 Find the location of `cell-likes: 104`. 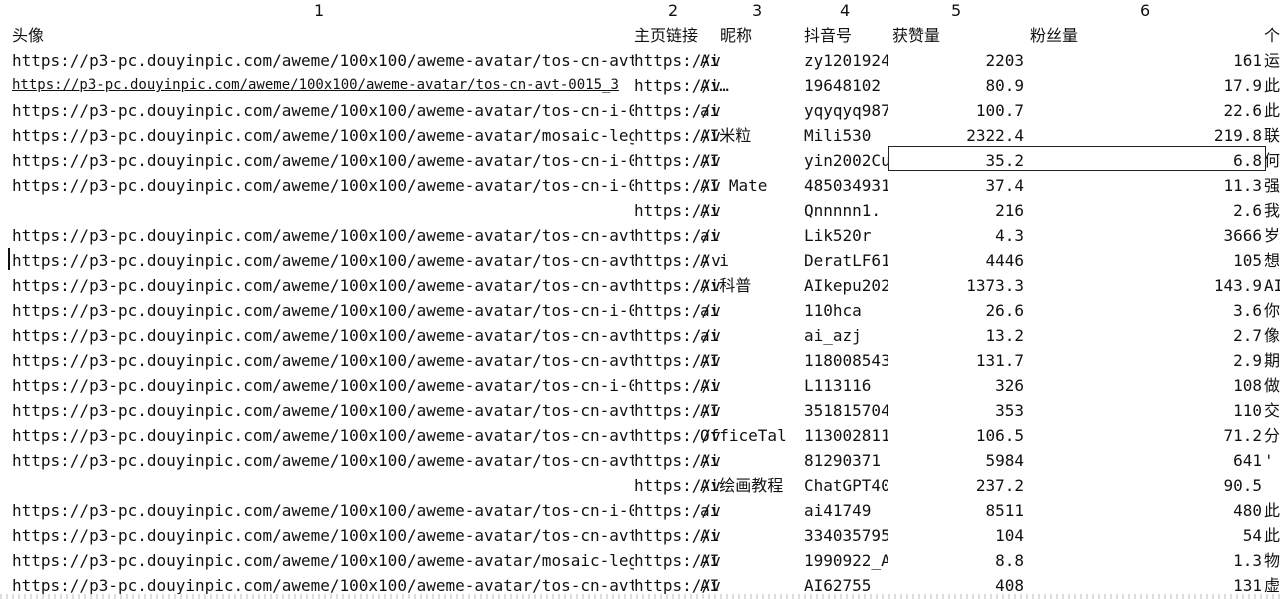

cell-likes: 104 is located at coordinates (957, 535).